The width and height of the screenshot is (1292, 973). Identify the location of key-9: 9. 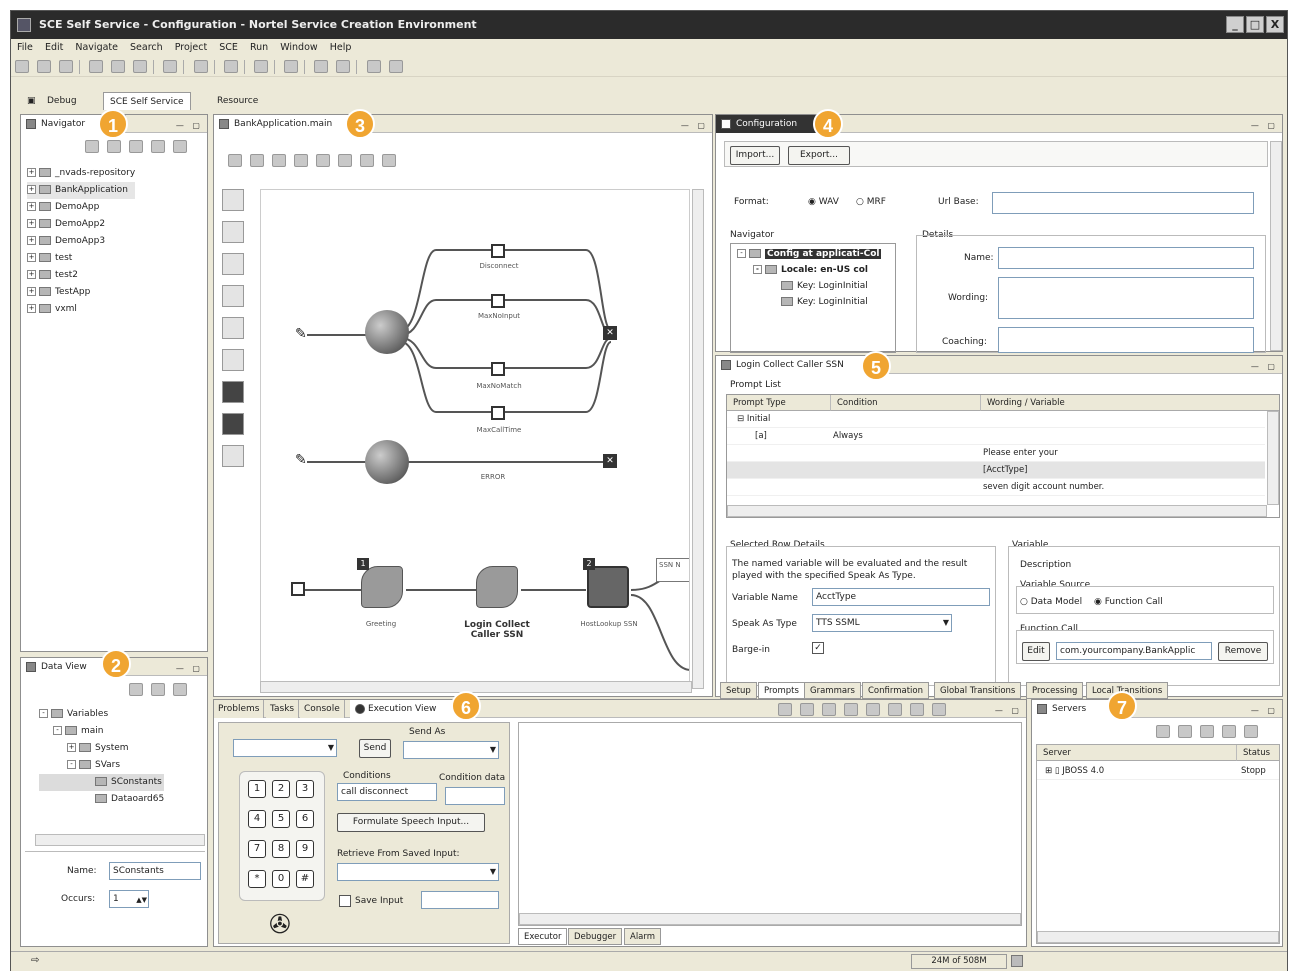
(305, 849).